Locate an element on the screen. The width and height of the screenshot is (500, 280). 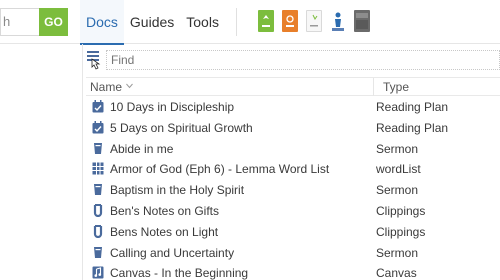
green-book-icon is located at coordinates (266, 21).